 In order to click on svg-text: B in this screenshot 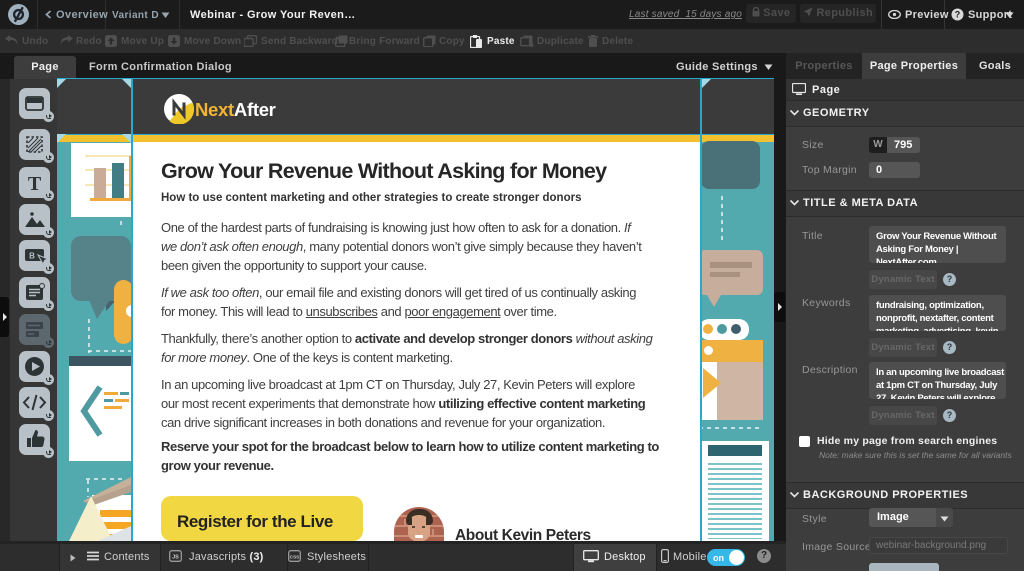, I will do `click(32, 256)`.